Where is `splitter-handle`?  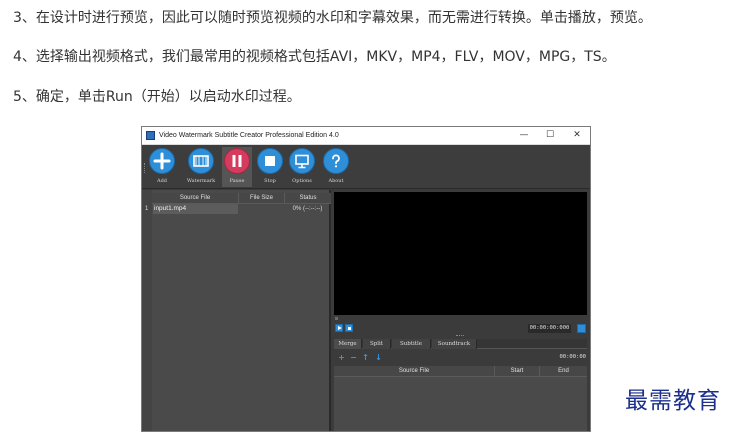 splitter-handle is located at coordinates (336, 318).